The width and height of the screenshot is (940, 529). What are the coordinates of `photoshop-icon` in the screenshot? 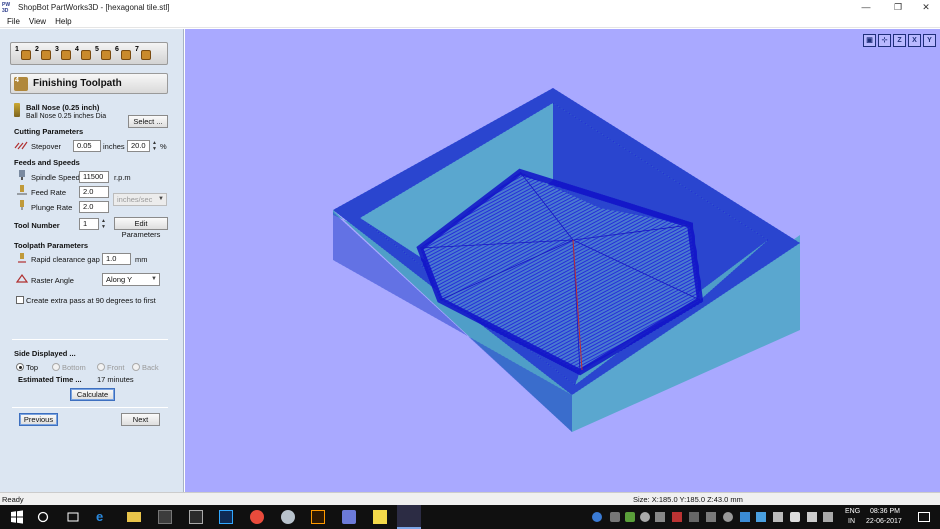 It's located at (226, 517).